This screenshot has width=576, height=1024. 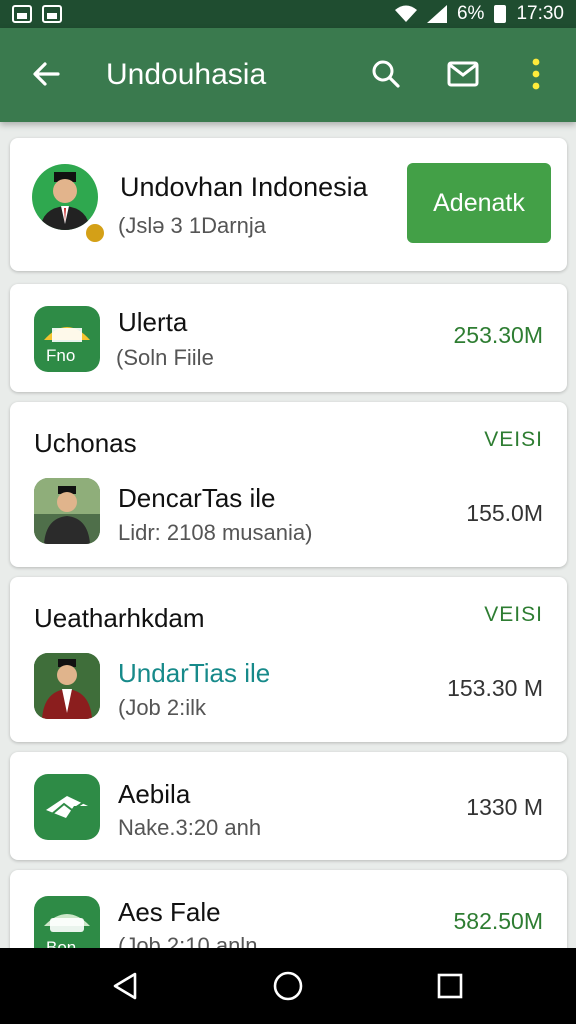 What do you see at coordinates (52, 14) in the screenshot?
I see `photo-notification-icon` at bounding box center [52, 14].